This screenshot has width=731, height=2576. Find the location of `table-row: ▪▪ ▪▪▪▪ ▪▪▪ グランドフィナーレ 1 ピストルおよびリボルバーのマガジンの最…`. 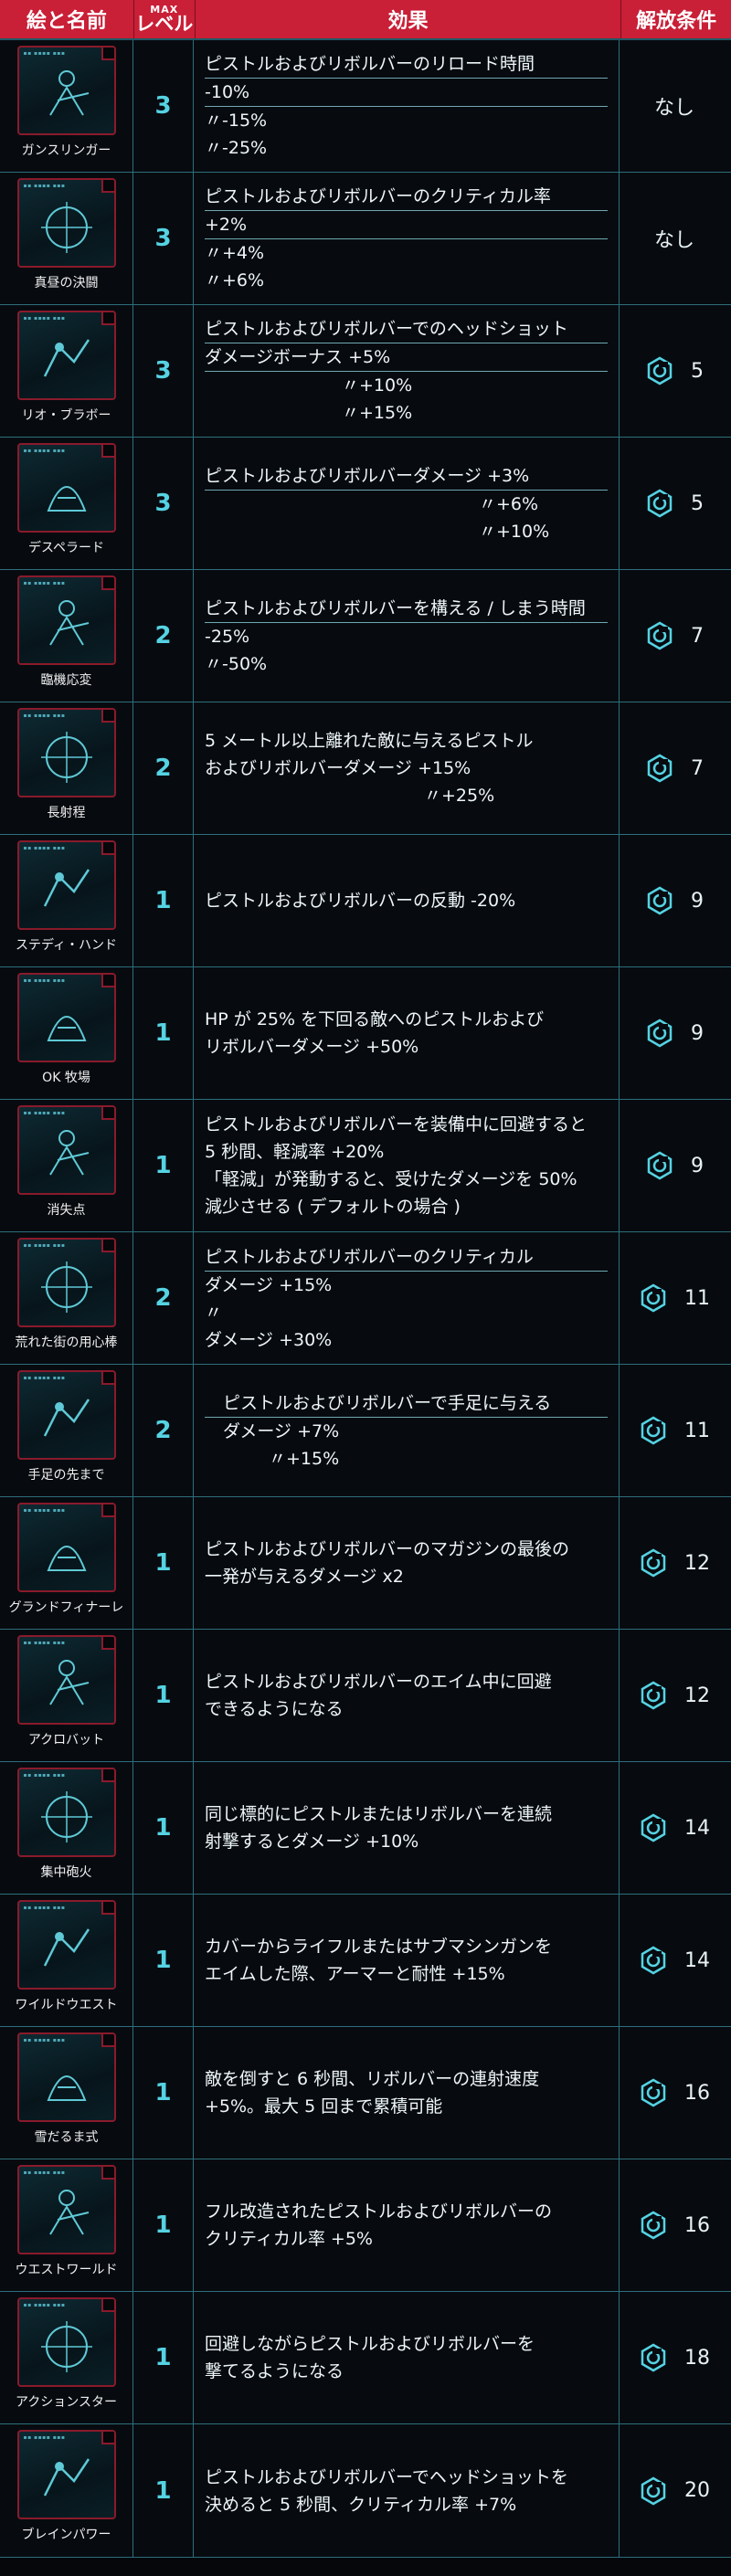

table-row: ▪▪ ▪▪▪▪ ▪▪▪ グランドフィナーレ 1 ピストルおよびリボルバーのマガジンの最… is located at coordinates (365, 1563).